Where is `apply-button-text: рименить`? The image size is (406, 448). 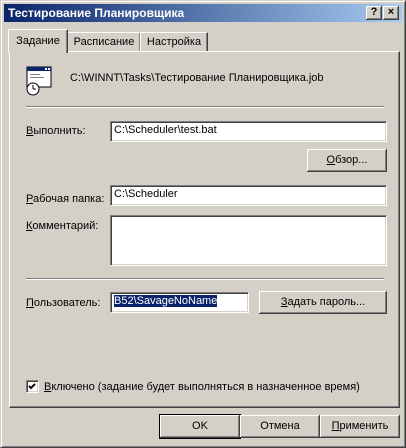 apply-button-text: рименить is located at coordinates (364, 426).